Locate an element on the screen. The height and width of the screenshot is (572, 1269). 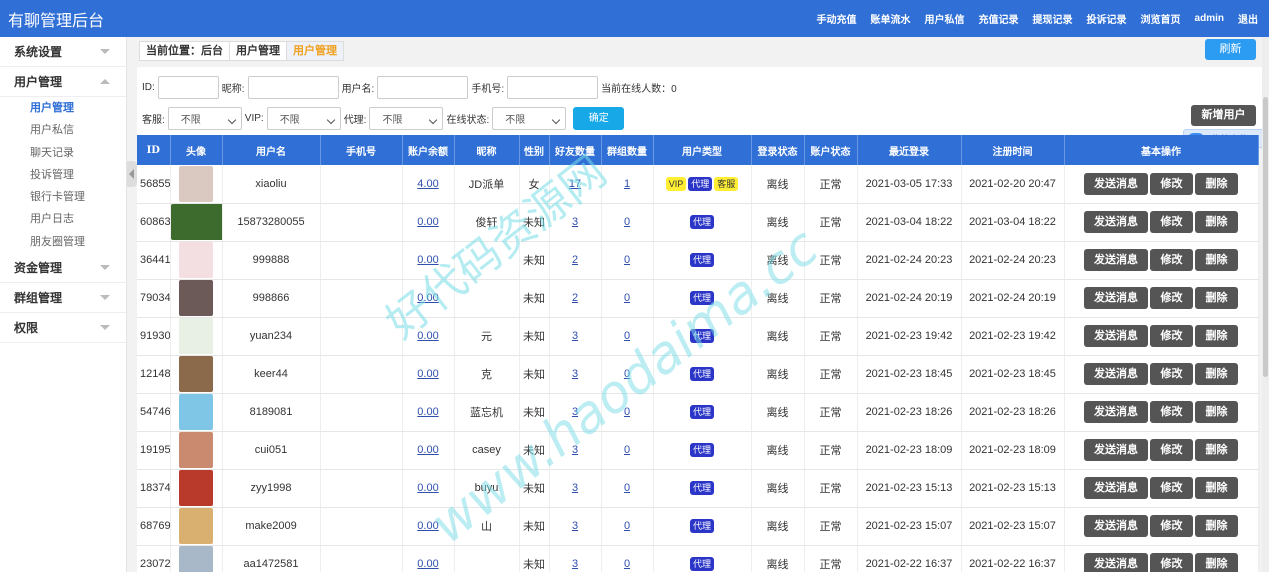
add-user-button: 新增用户 is located at coordinates (1223, 115).